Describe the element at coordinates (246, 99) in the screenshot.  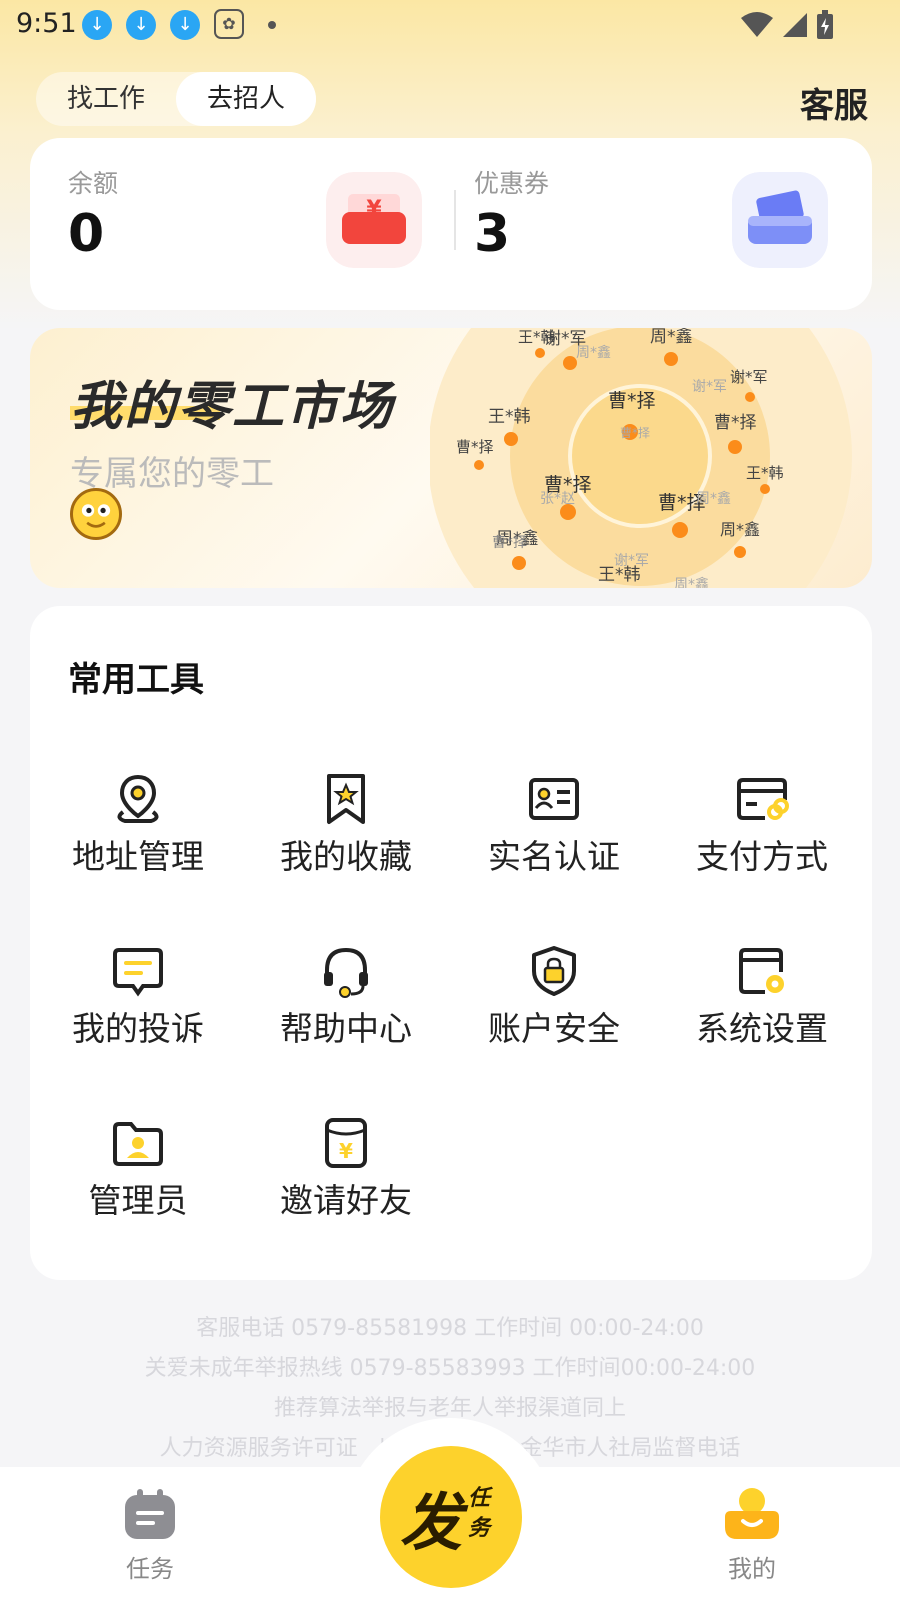
I see `tab-recruit: 去招人` at that location.